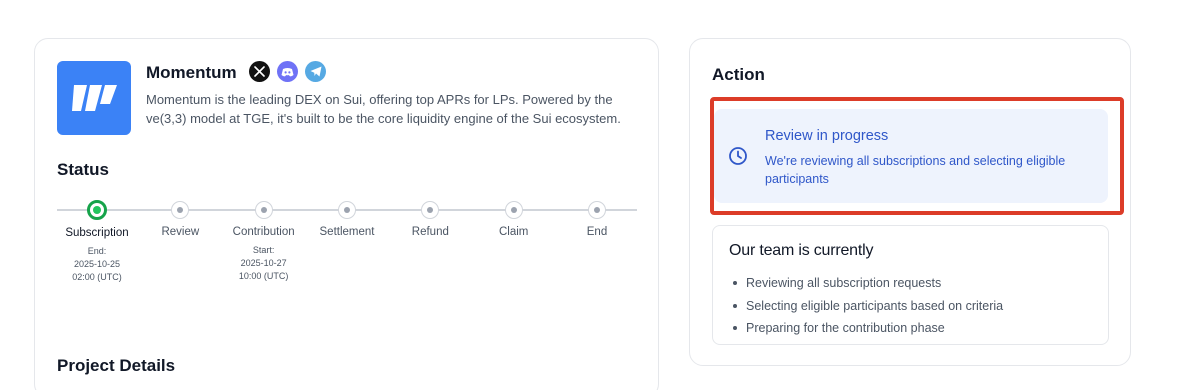  What do you see at coordinates (263, 232) in the screenshot?
I see `step-label: Contribution` at bounding box center [263, 232].